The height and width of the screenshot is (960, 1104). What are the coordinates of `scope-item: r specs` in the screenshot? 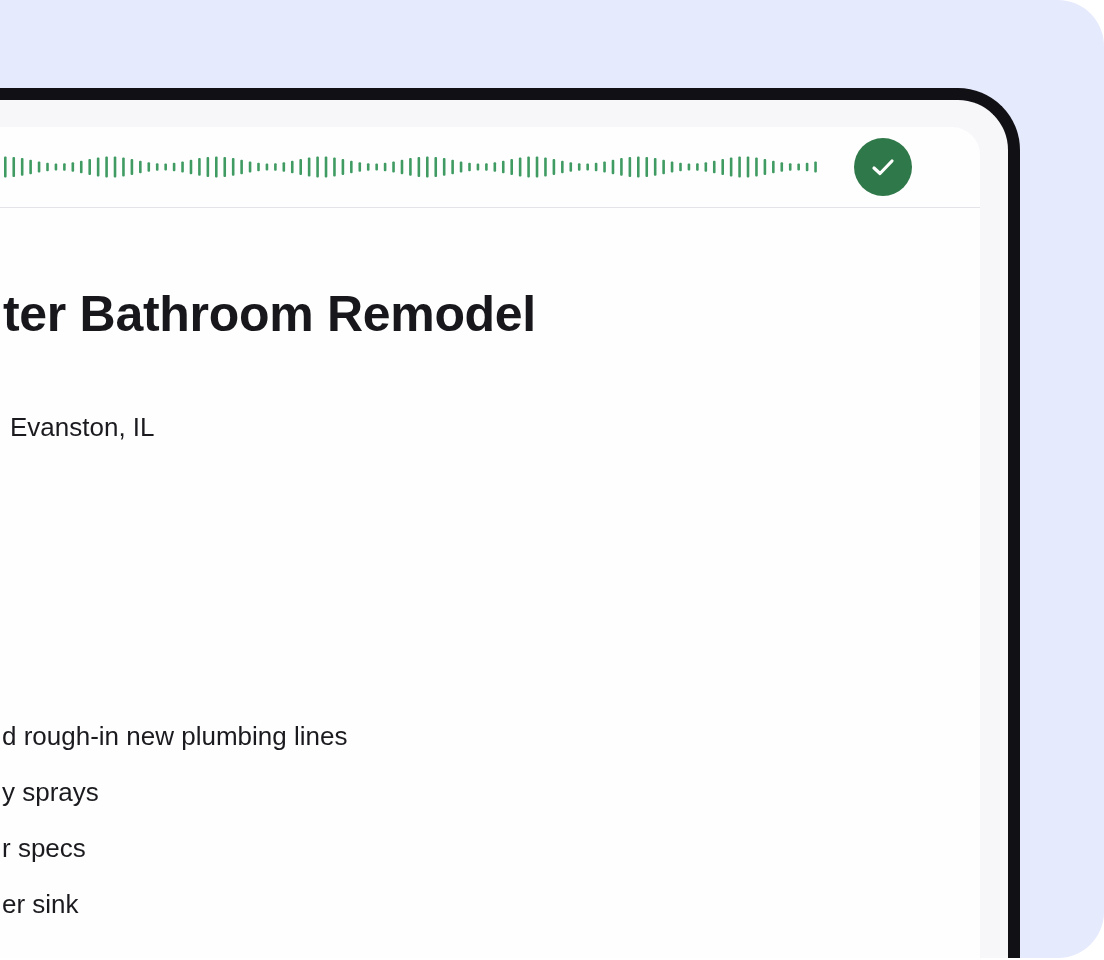 It's located at (44, 848).